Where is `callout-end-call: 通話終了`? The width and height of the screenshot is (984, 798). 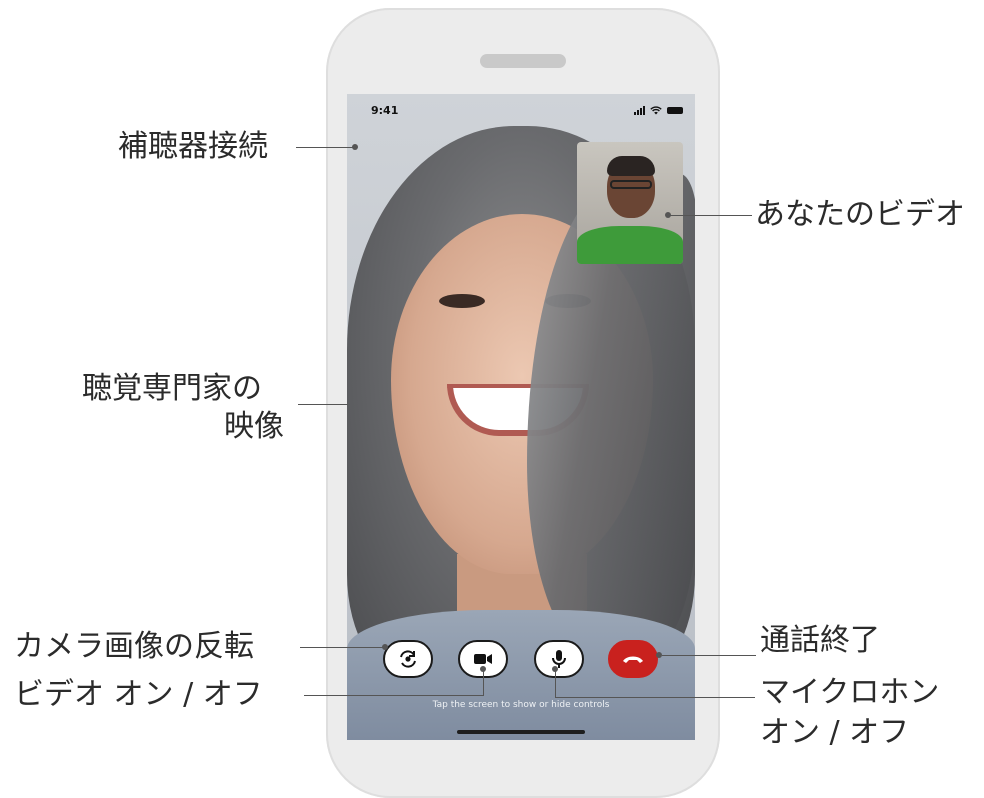 callout-end-call: 通話終了 is located at coordinates (820, 640).